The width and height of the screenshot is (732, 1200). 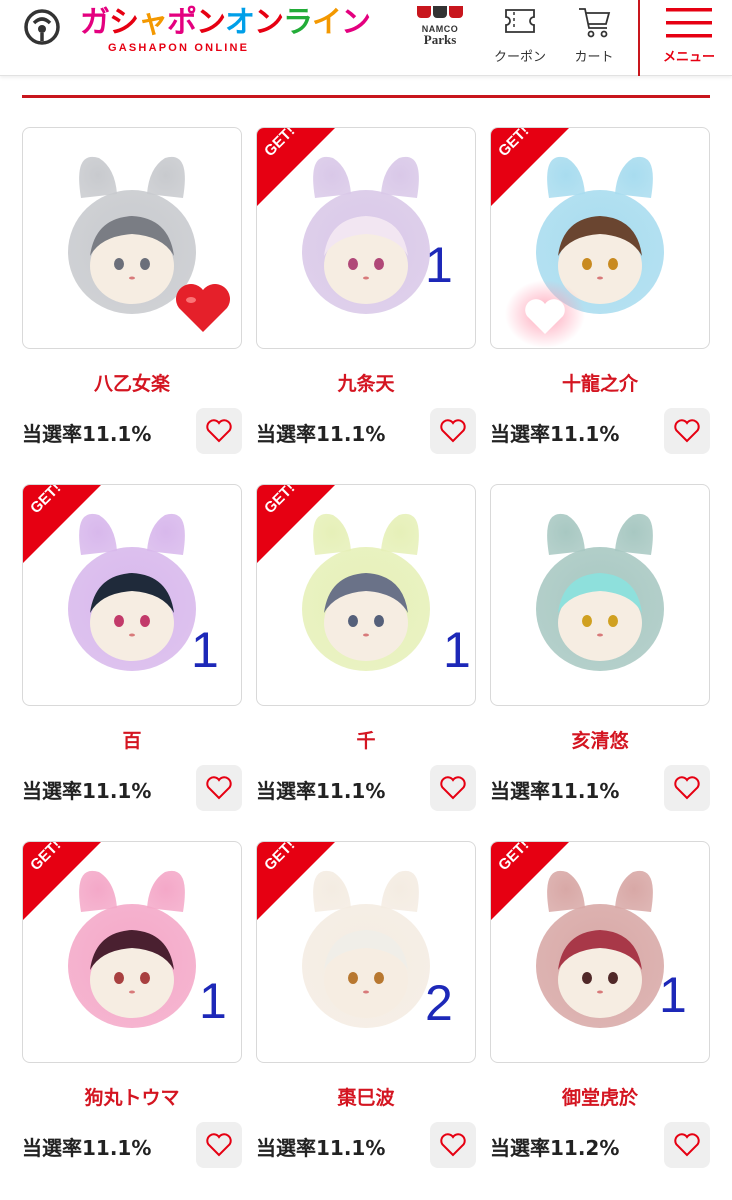 What do you see at coordinates (600, 238) in the screenshot?
I see `product-thumbnail: GET!` at bounding box center [600, 238].